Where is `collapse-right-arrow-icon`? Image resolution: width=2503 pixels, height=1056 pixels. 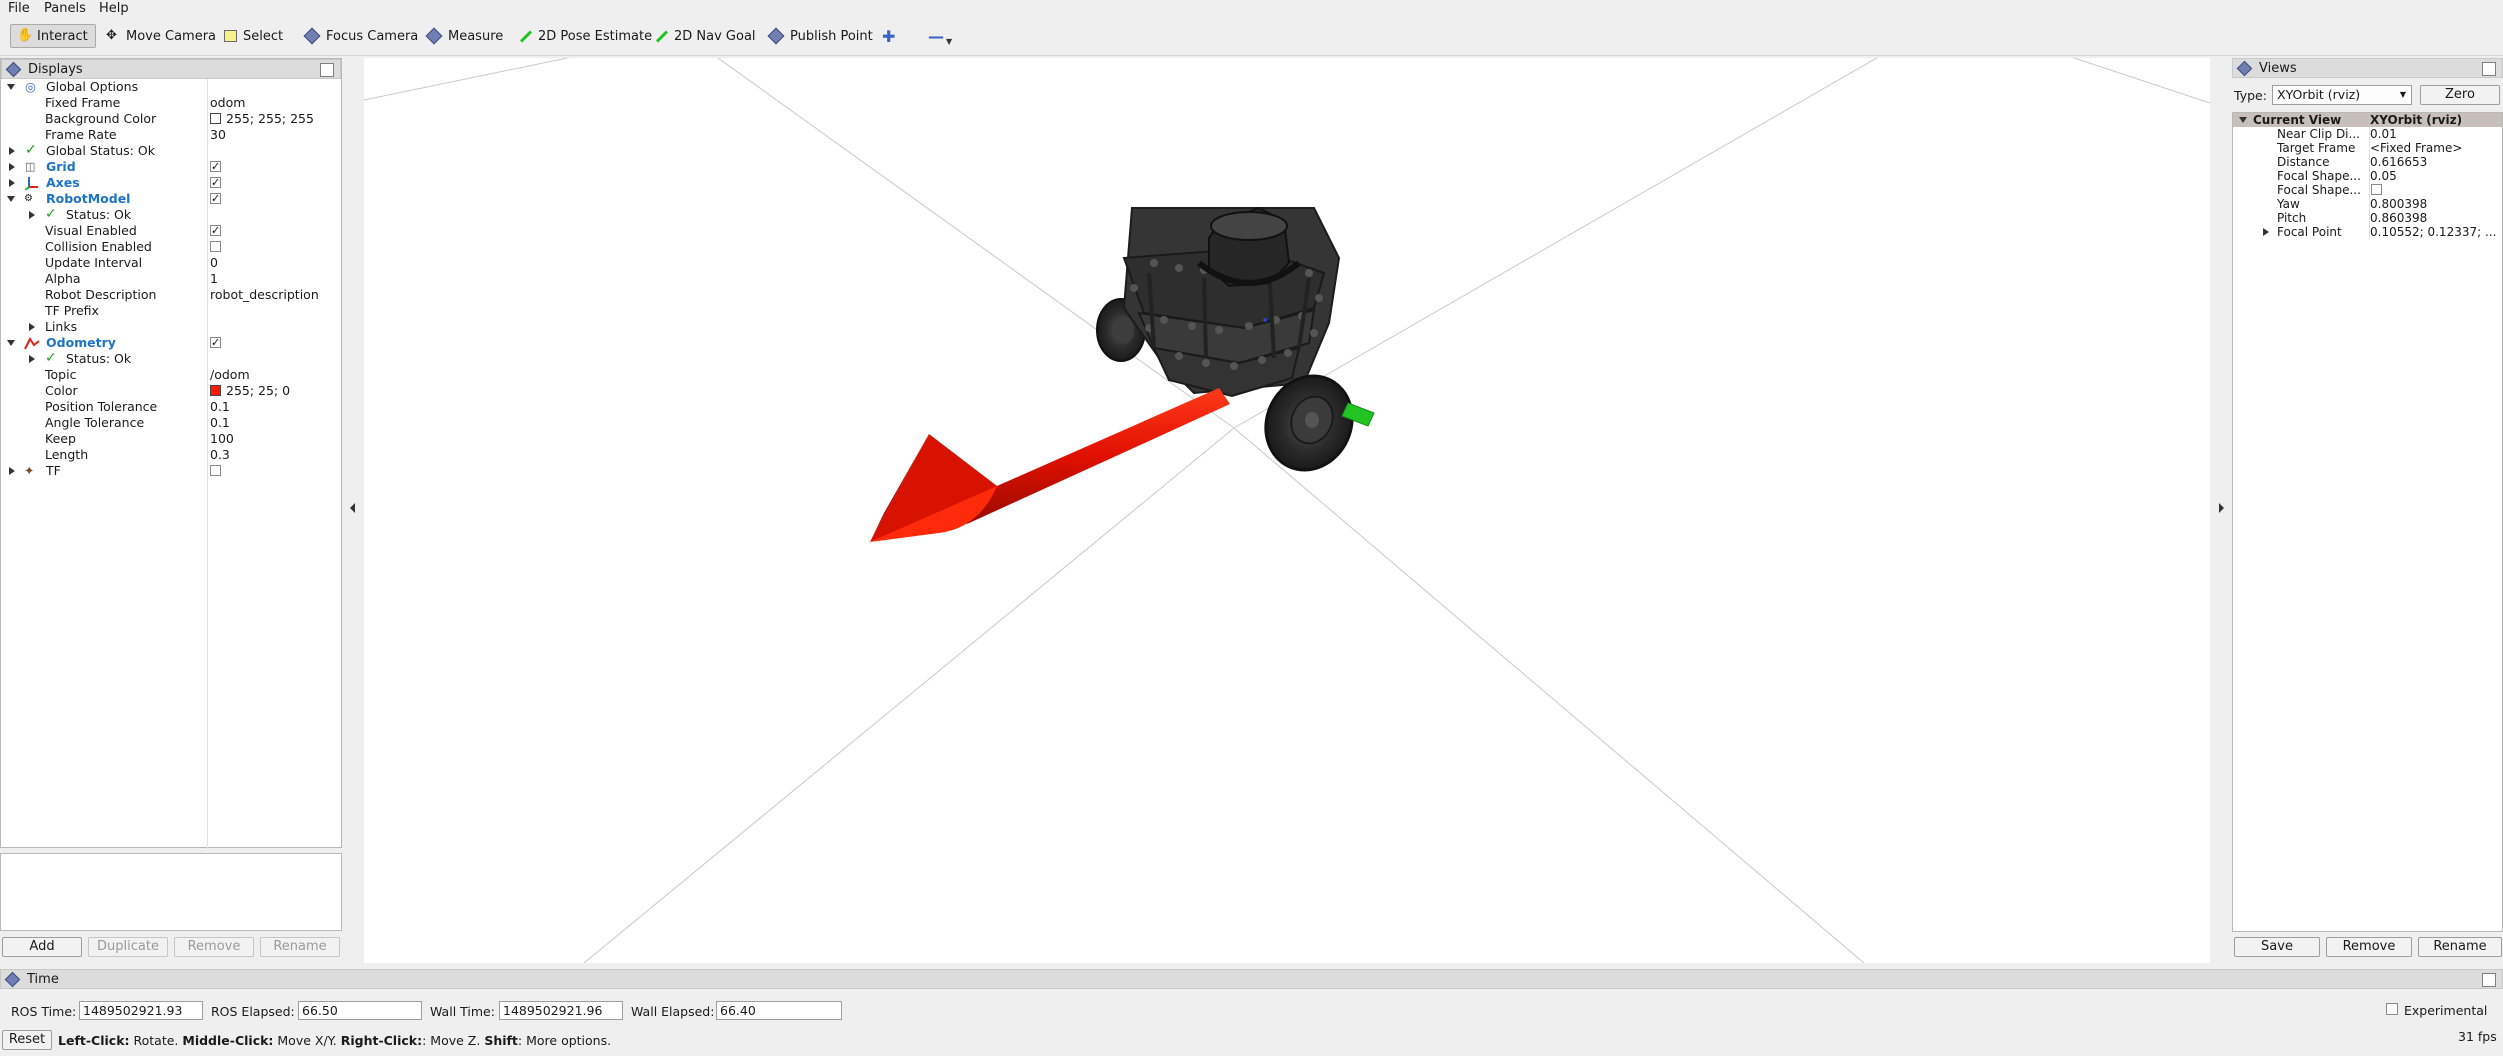 collapse-right-arrow-icon is located at coordinates (2221, 508).